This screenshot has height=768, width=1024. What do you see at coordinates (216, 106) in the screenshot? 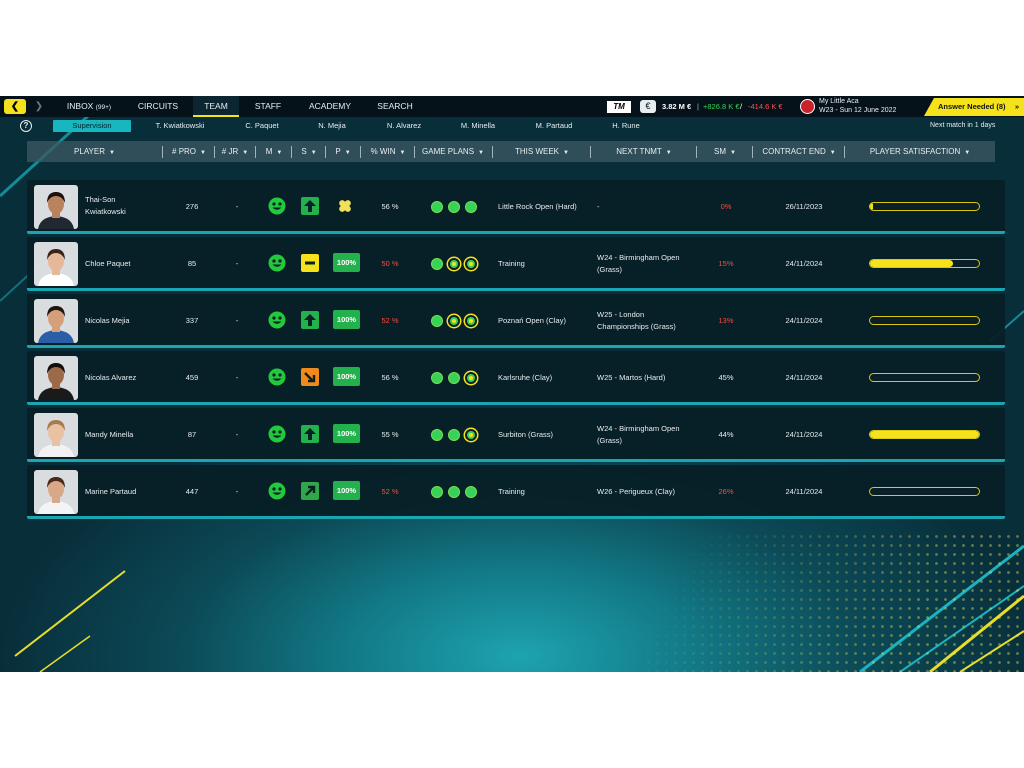
I see `tab-team: TEAM` at bounding box center [216, 106].